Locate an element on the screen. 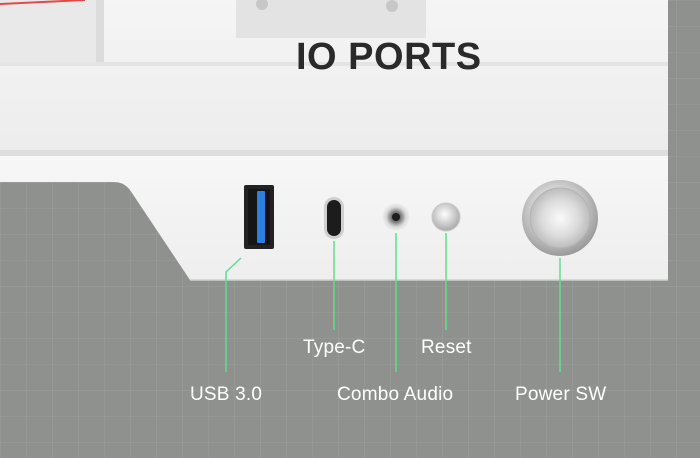  typec-port is located at coordinates (334, 218).